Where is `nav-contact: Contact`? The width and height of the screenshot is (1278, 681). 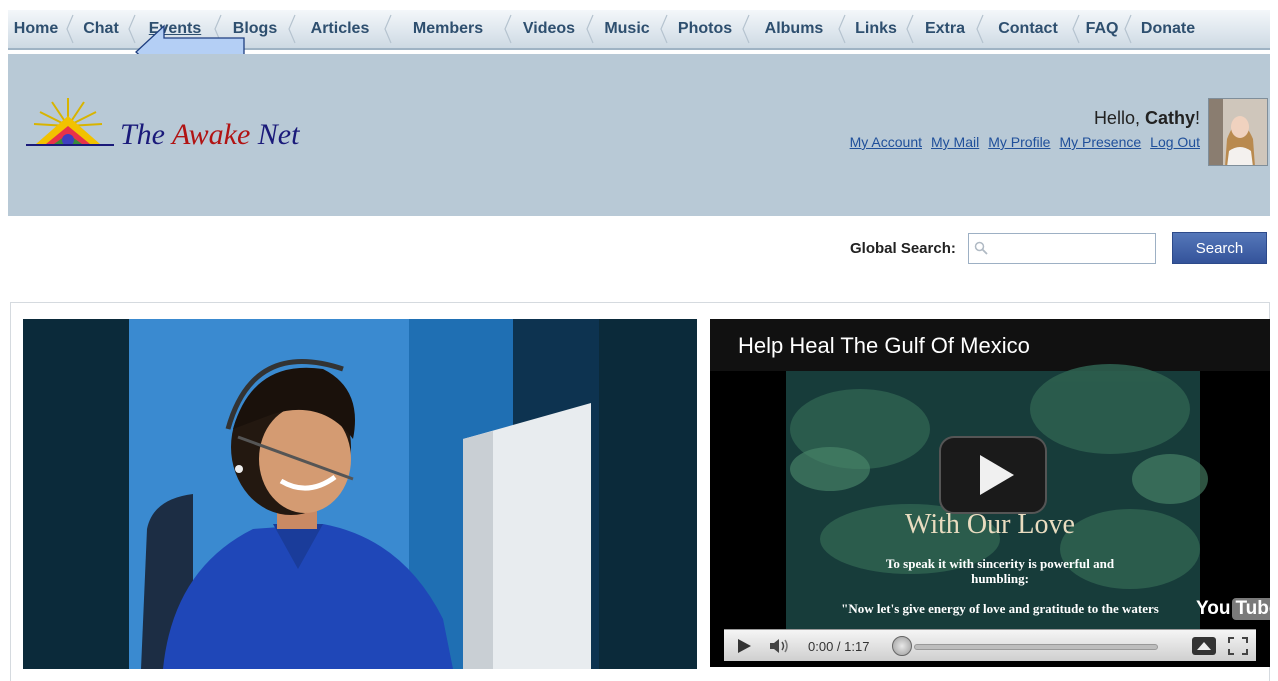
nav-contact: Contact is located at coordinates (1028, 29).